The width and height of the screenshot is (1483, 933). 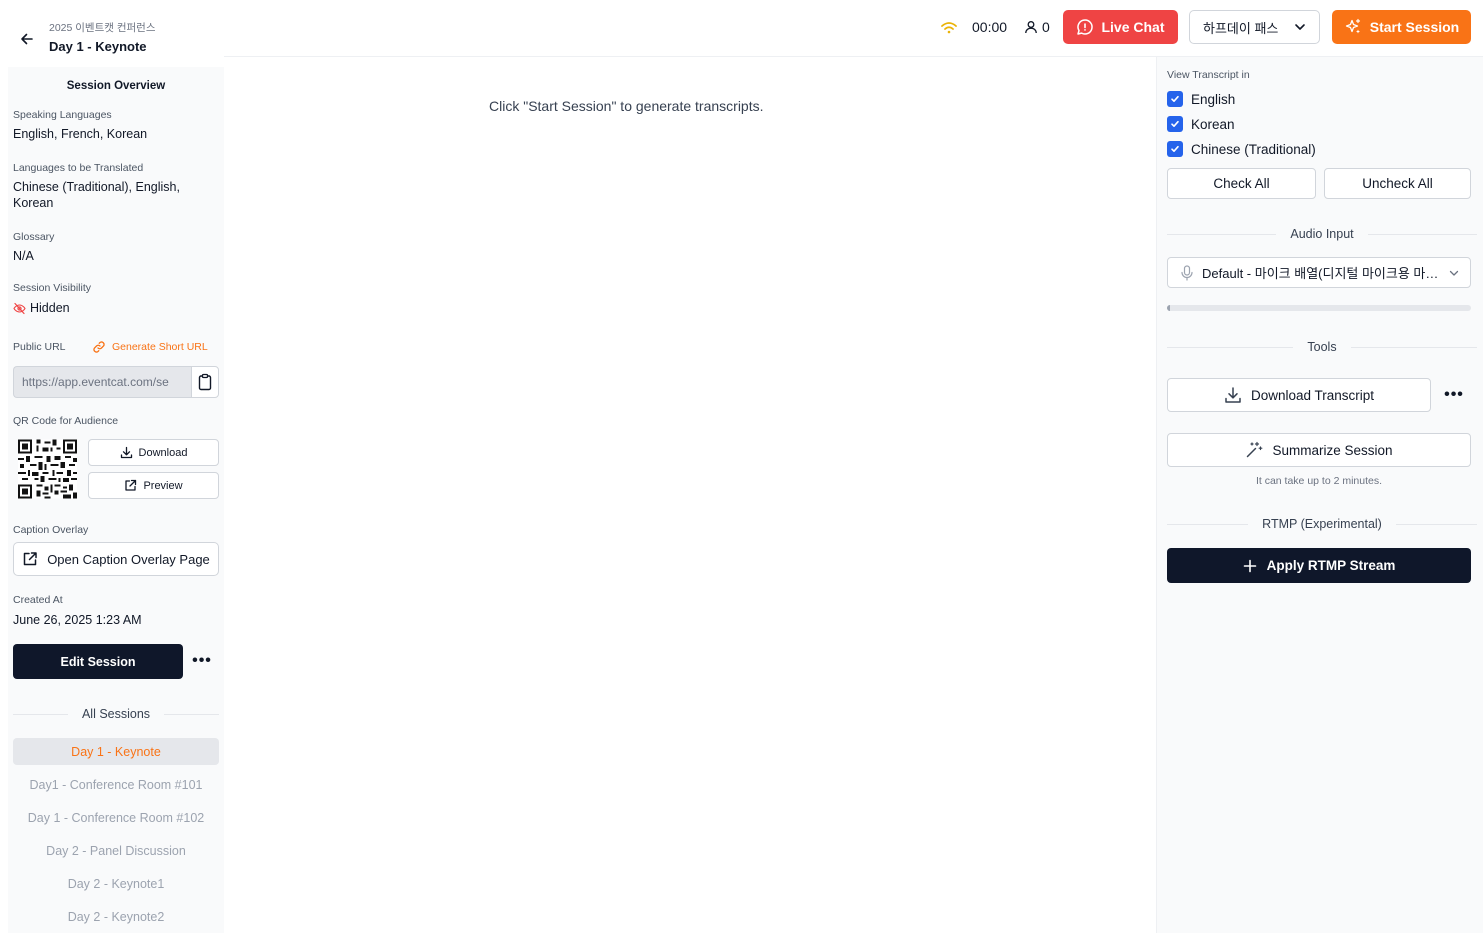 I want to click on live-chat-button: Live Chat, so click(x=1120, y=27).